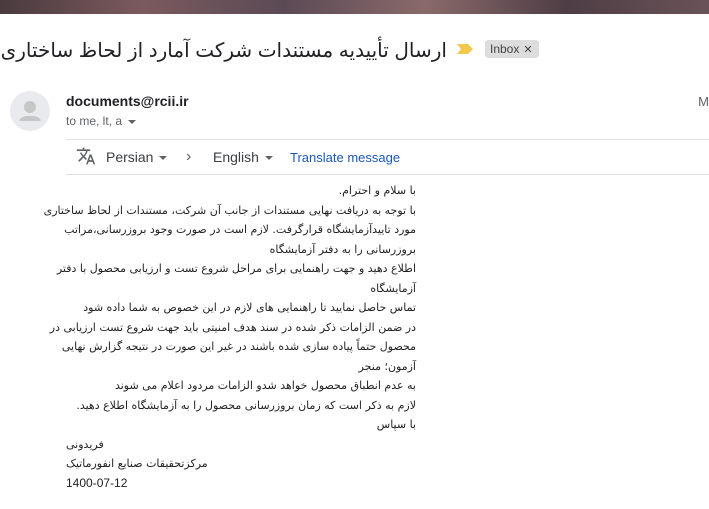  Describe the element at coordinates (703, 101) in the screenshot. I see `edge-text: M` at that location.